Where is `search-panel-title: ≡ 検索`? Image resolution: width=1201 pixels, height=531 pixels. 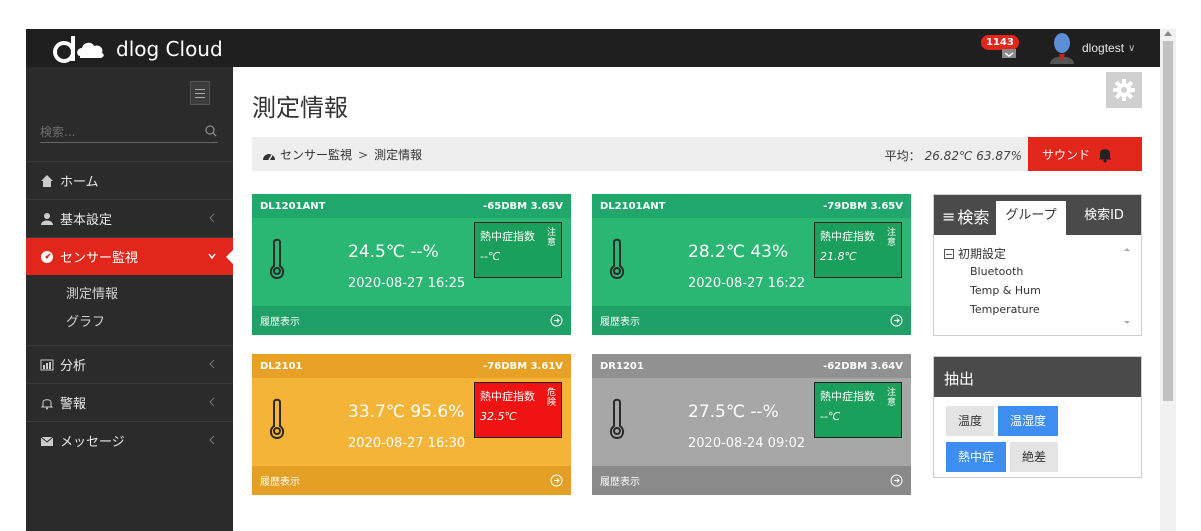
search-panel-title: ≡ 検索 is located at coordinates (965, 216).